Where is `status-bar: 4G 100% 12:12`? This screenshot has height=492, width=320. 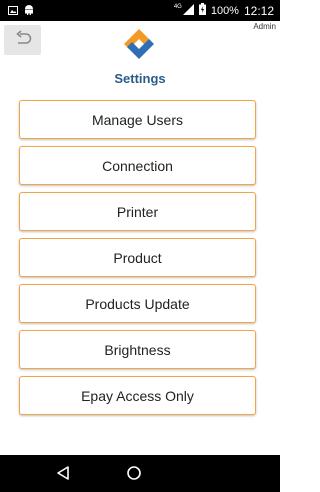 status-bar: 4G 100% 12:12 is located at coordinates (140, 10).